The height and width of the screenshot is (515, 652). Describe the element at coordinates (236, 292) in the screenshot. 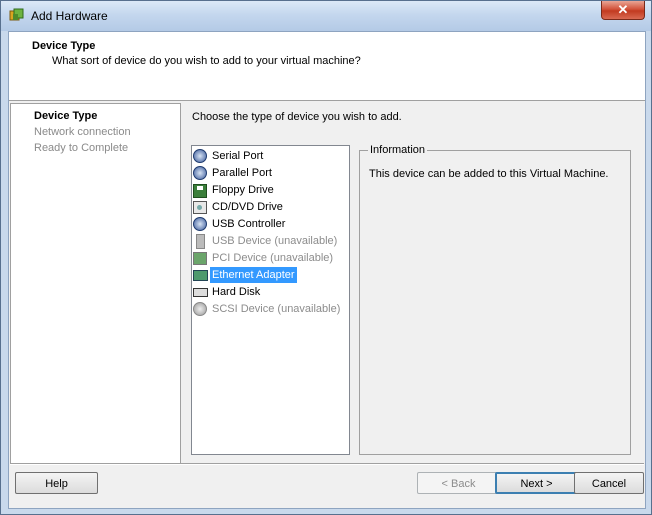

I see `device-label: Hard Disk` at that location.